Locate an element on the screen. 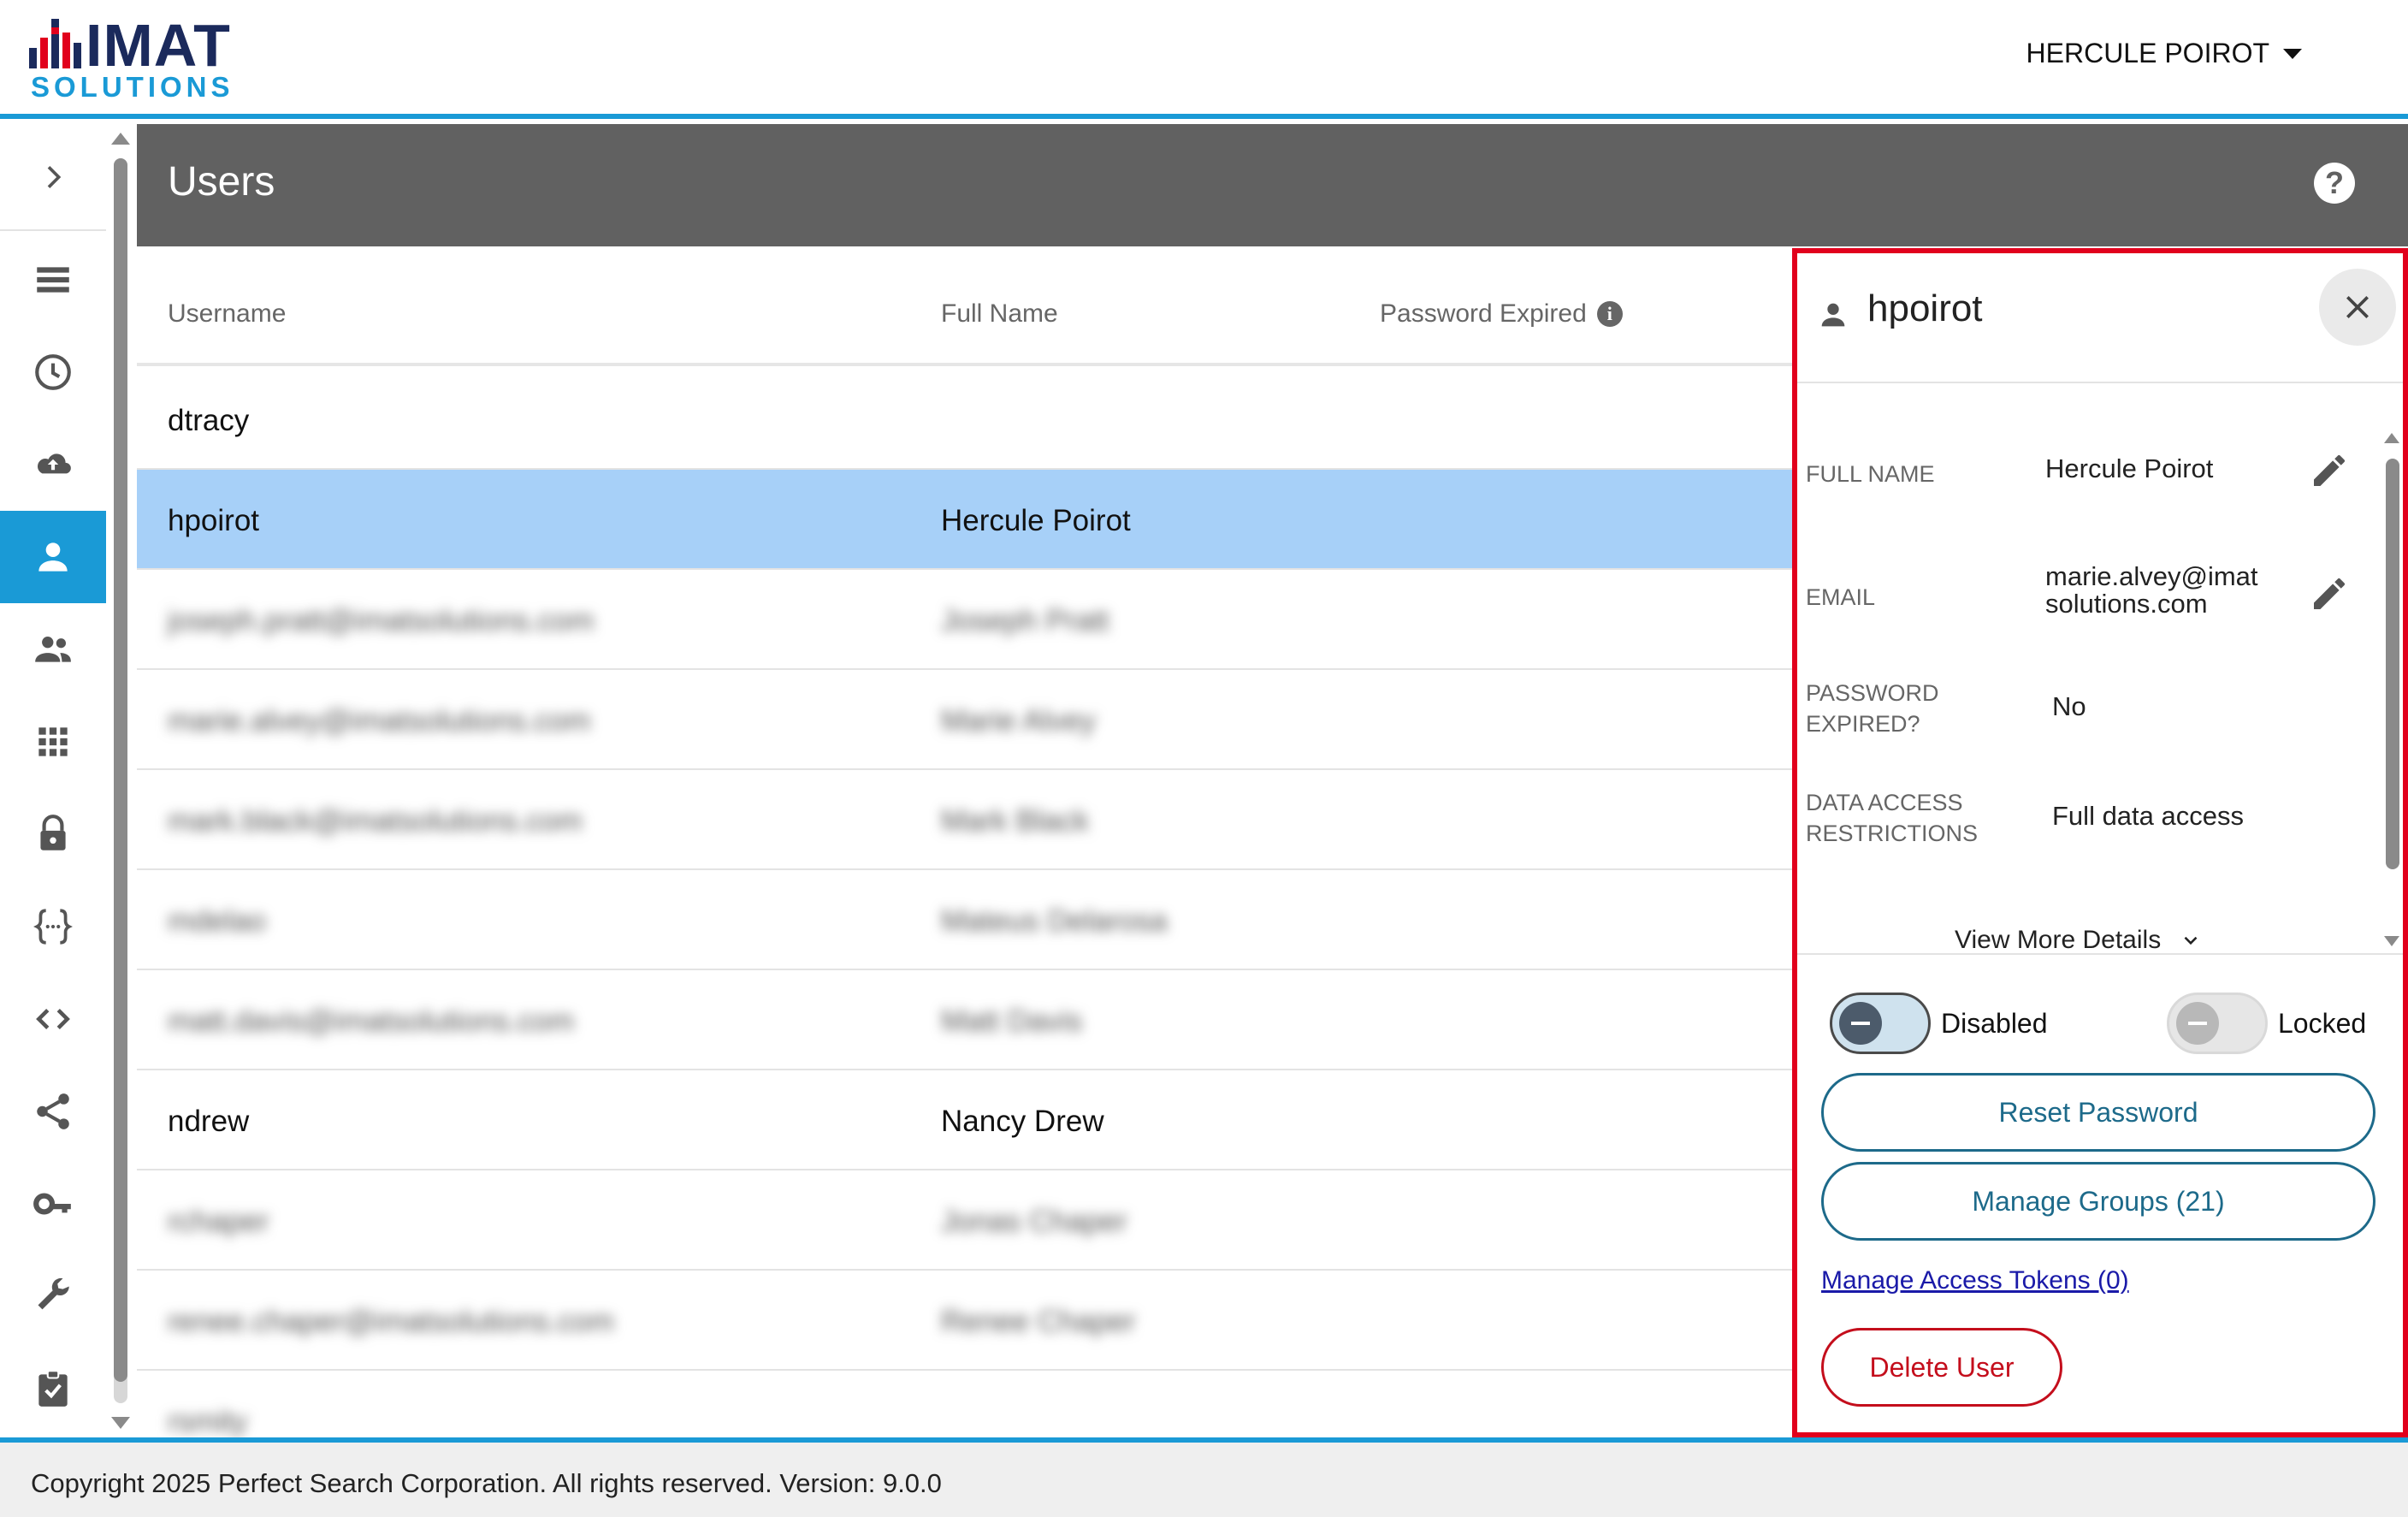  nav-item-history is located at coordinates (53, 372).